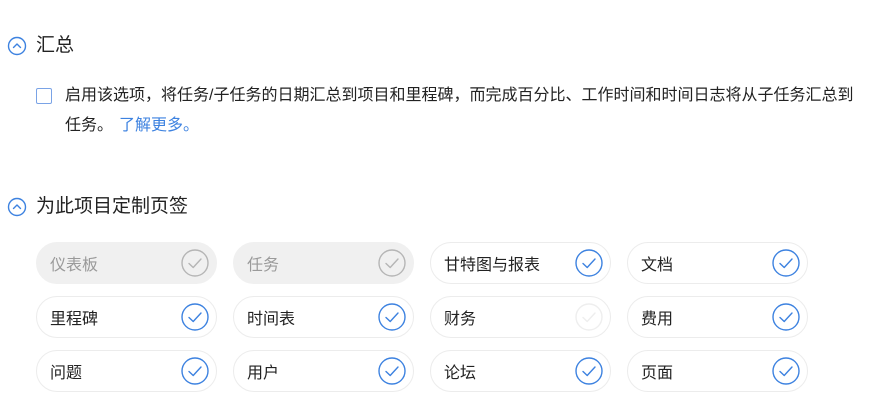 This screenshot has height=408, width=894. What do you see at coordinates (126, 263) in the screenshot?
I see `tab-toggle: 仪表板` at bounding box center [126, 263].